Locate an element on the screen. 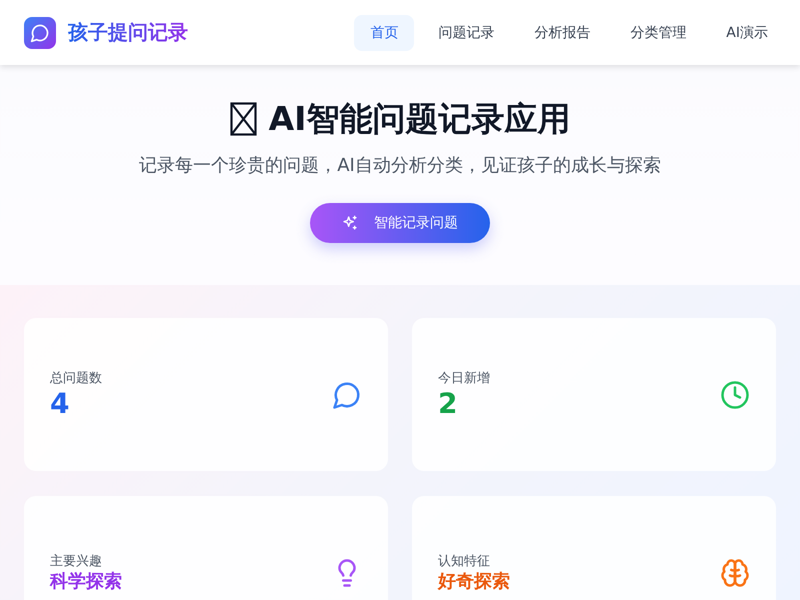 This screenshot has width=800, height=600. nav-tab: 分析报告 is located at coordinates (562, 32).